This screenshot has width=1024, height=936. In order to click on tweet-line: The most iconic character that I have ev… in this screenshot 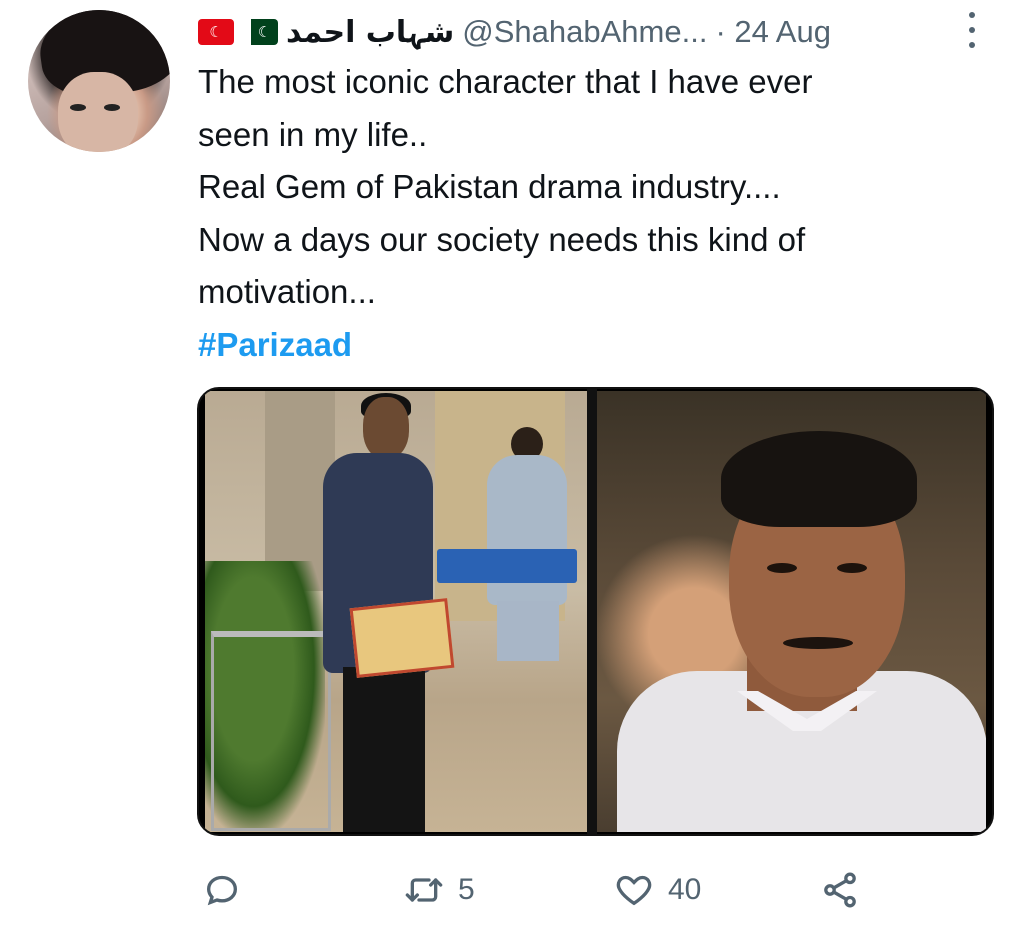, I will do `click(505, 81)`.